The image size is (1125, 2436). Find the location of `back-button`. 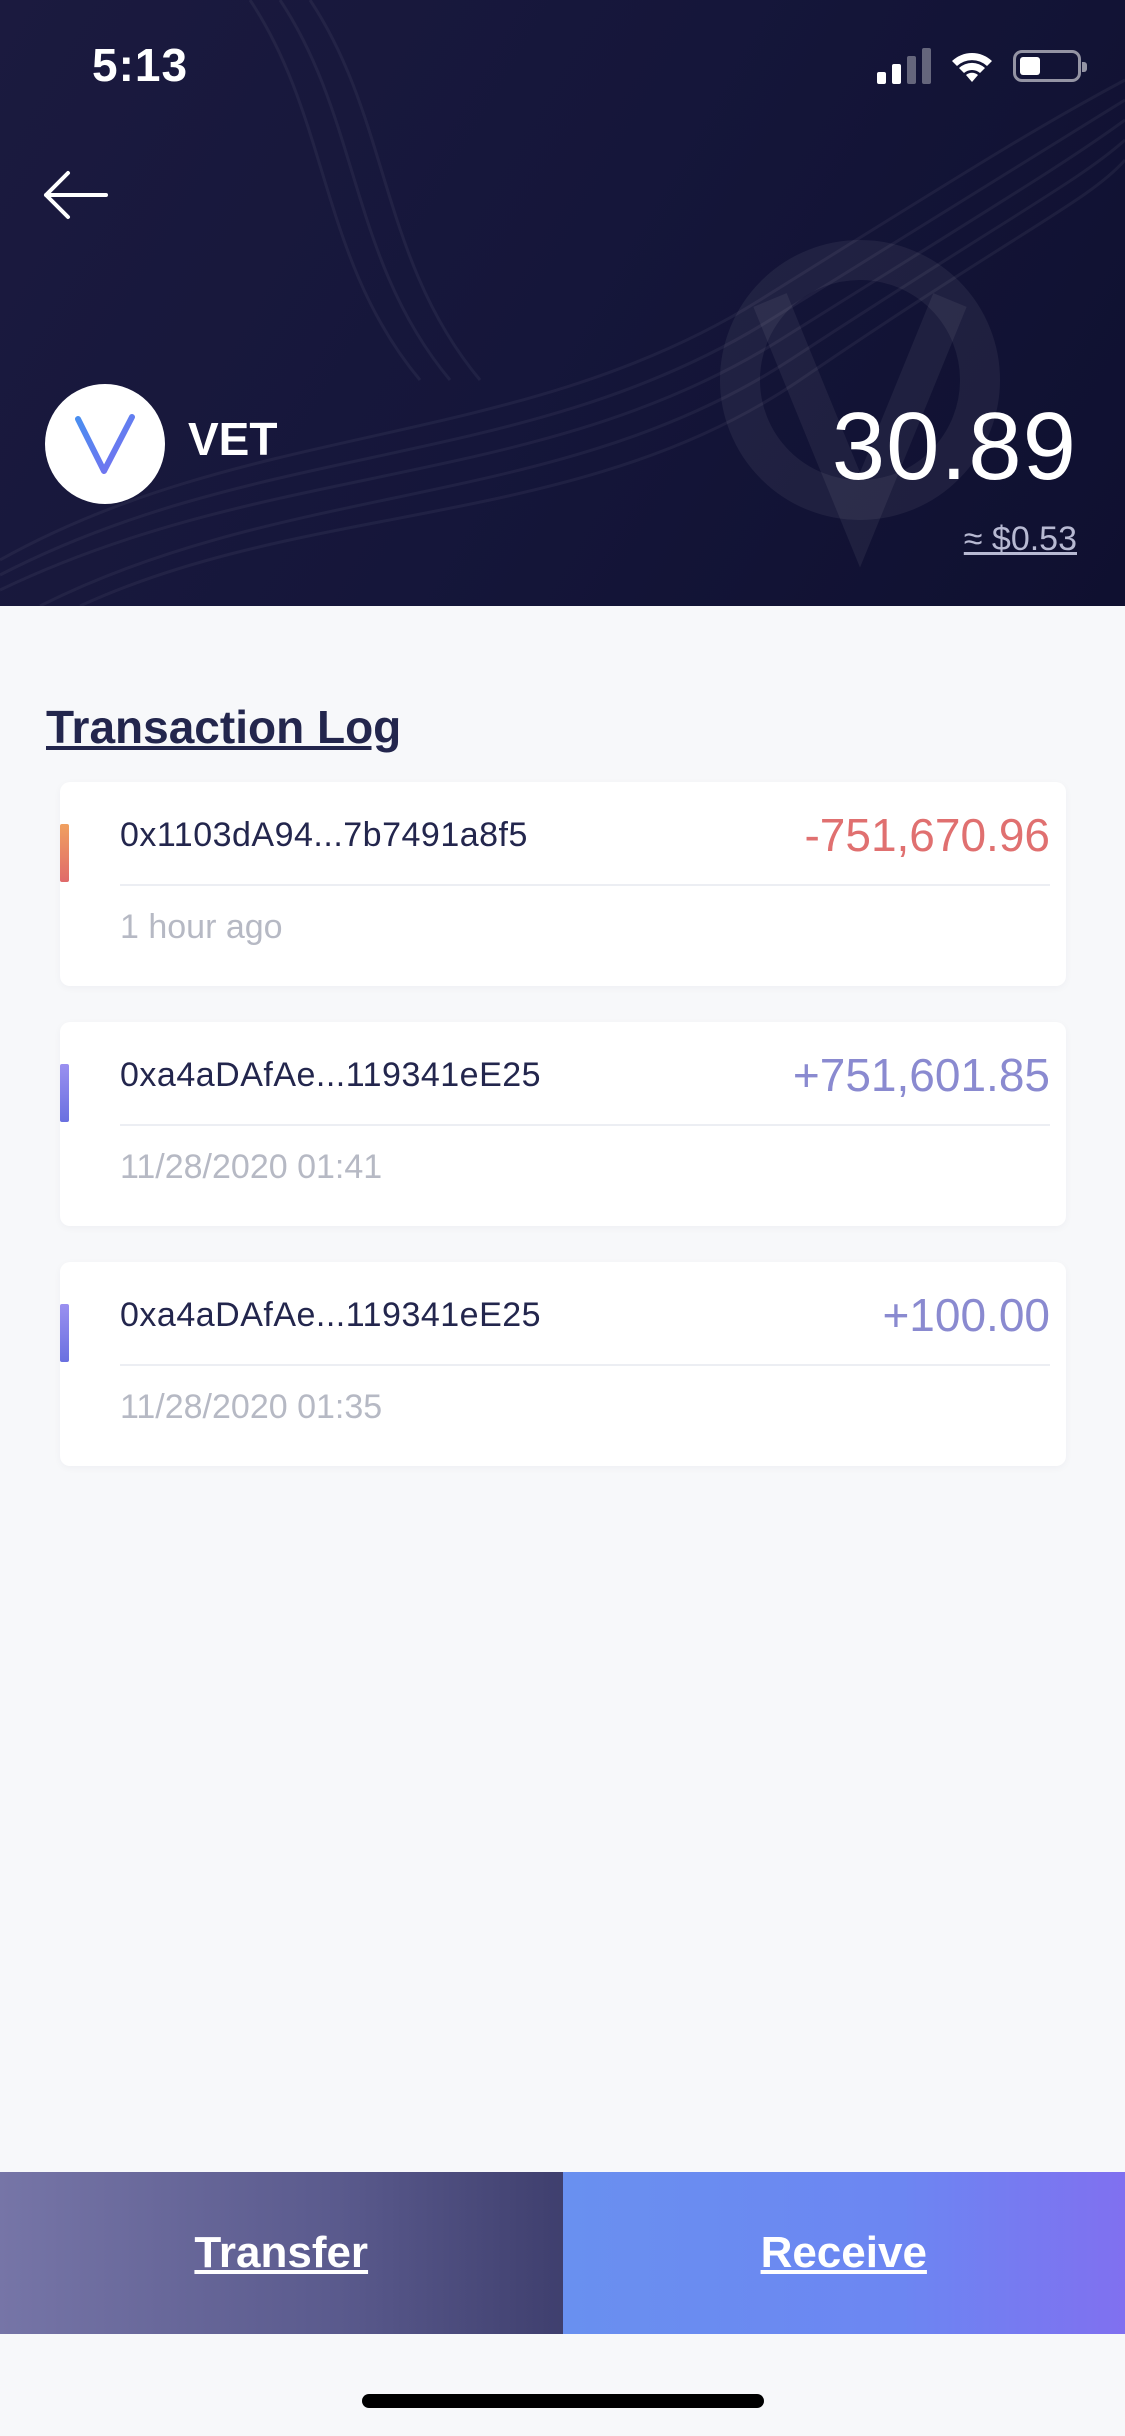

back-button is located at coordinates (80, 200).